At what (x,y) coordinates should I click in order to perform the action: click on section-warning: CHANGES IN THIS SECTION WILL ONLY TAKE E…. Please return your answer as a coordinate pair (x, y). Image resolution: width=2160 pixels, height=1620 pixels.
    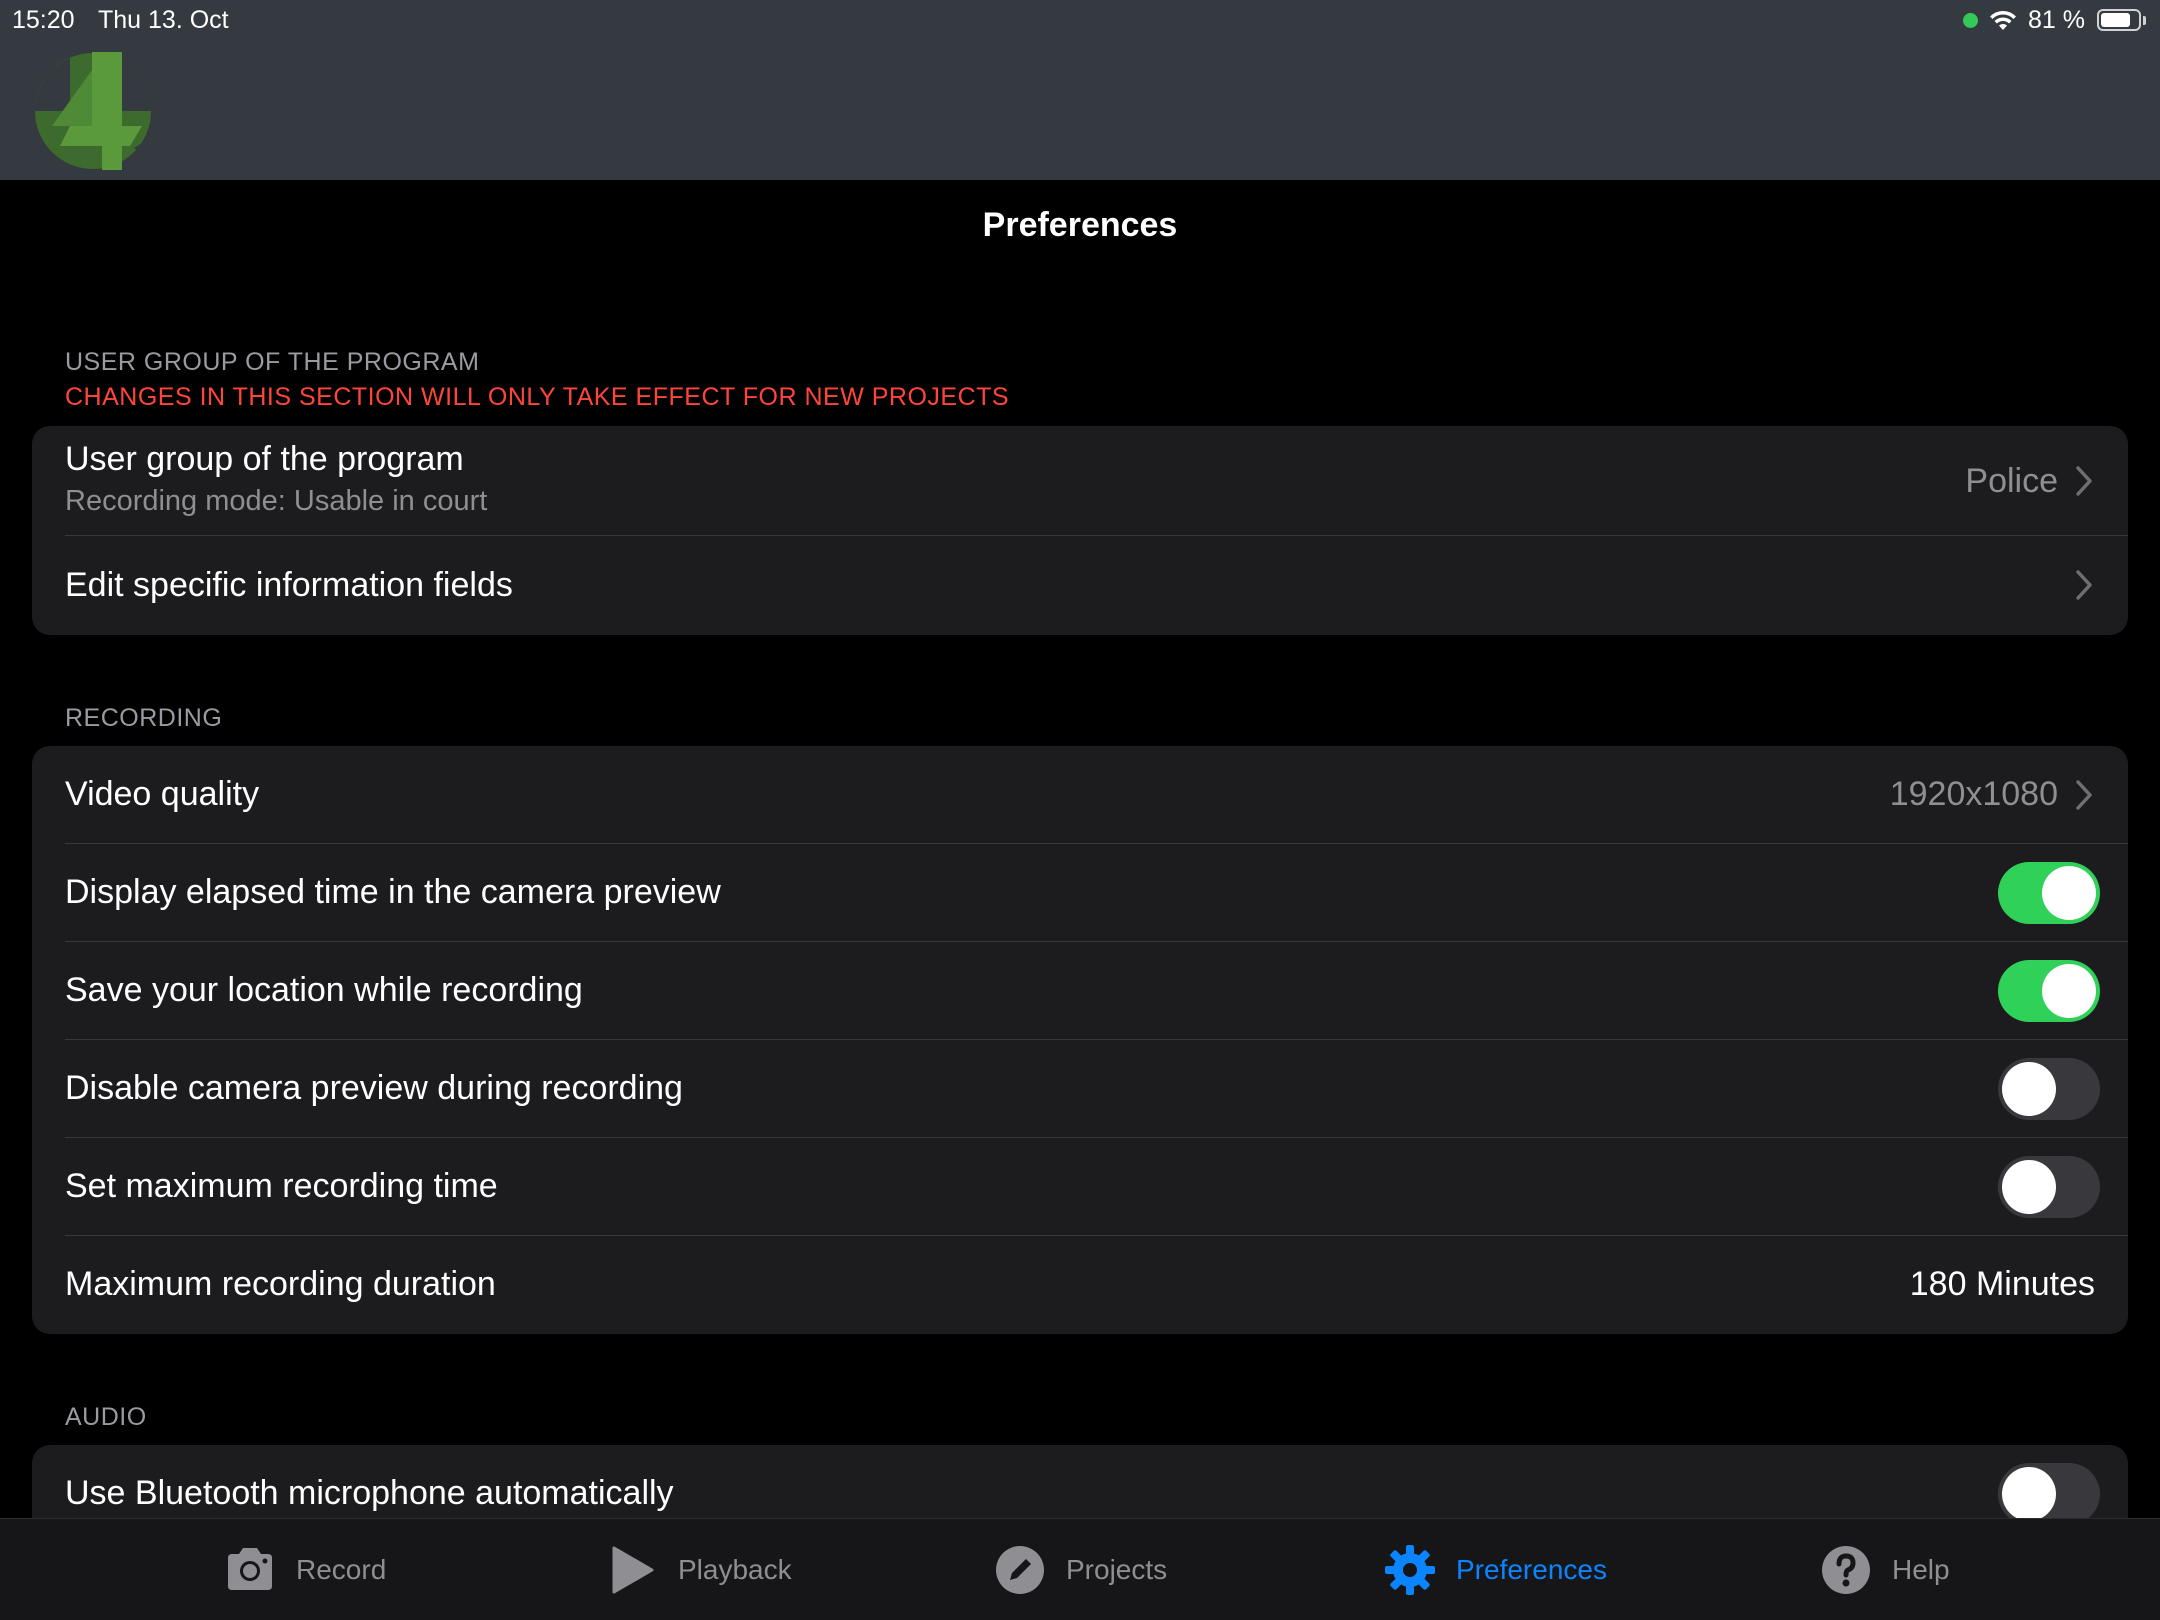
    Looking at the image, I should click on (537, 397).